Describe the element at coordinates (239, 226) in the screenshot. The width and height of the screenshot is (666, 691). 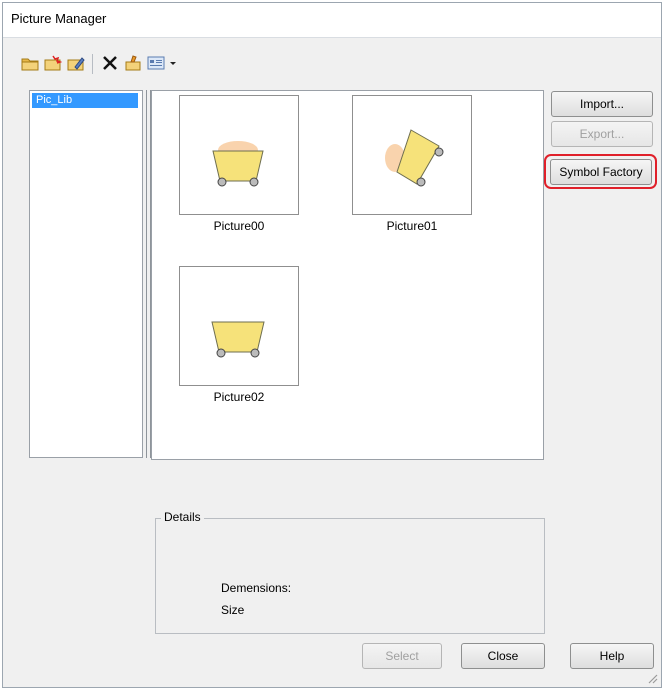
I see `picture-label: Picture00` at that location.